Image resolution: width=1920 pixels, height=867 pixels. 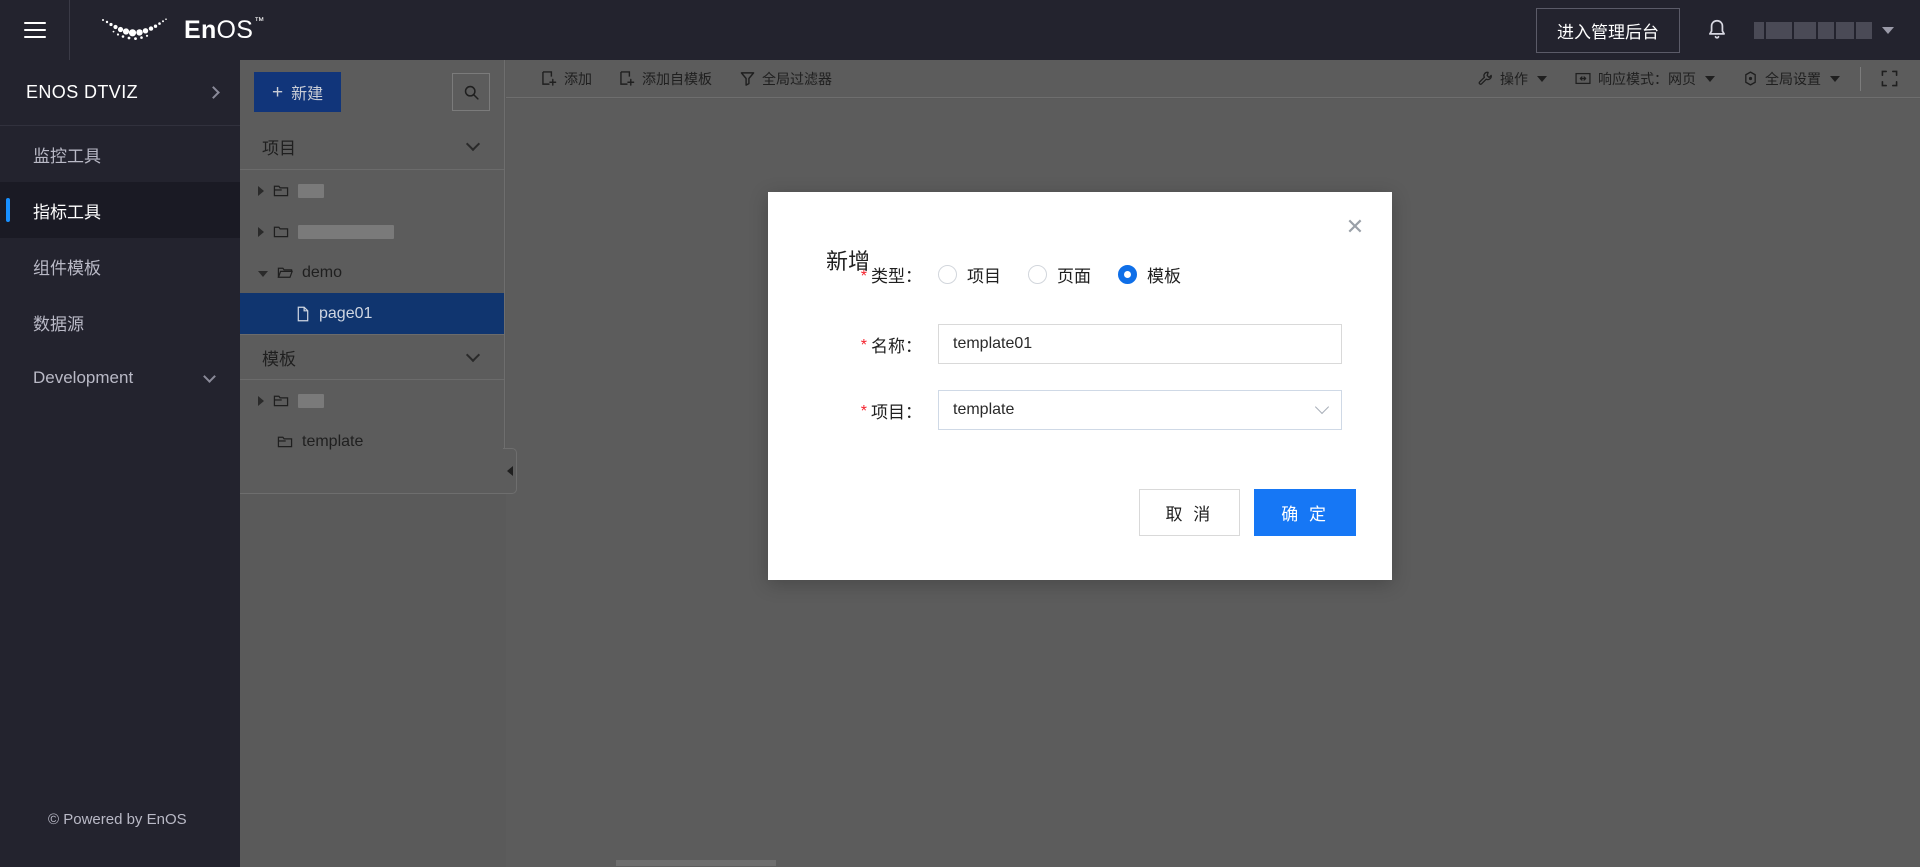 I want to click on form-row-project: * 项目： template, so click(x=1080, y=410).